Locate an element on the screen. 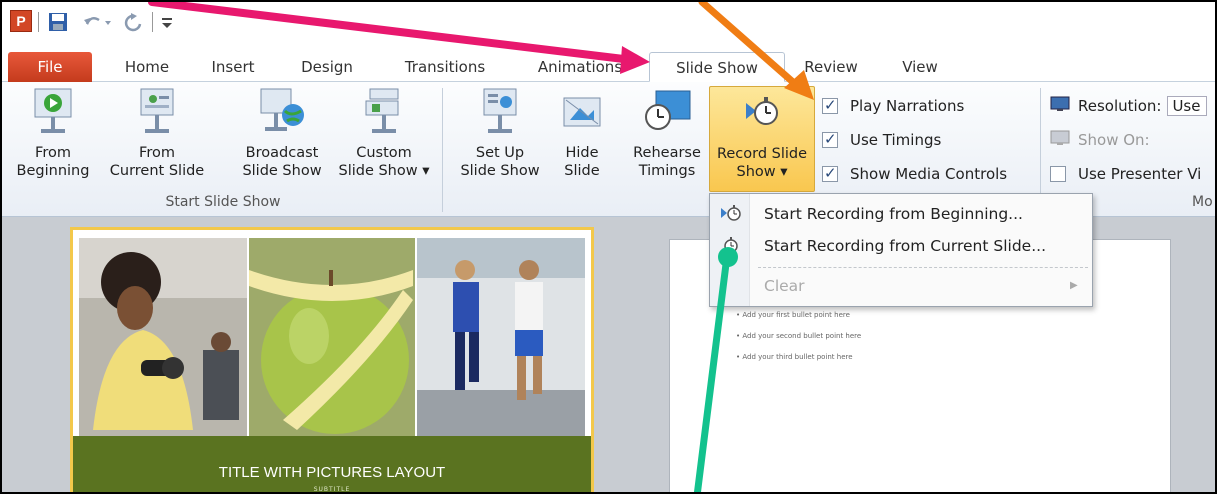  record-slide-show-button: Record Slide Show ▾ is located at coordinates (762, 139).